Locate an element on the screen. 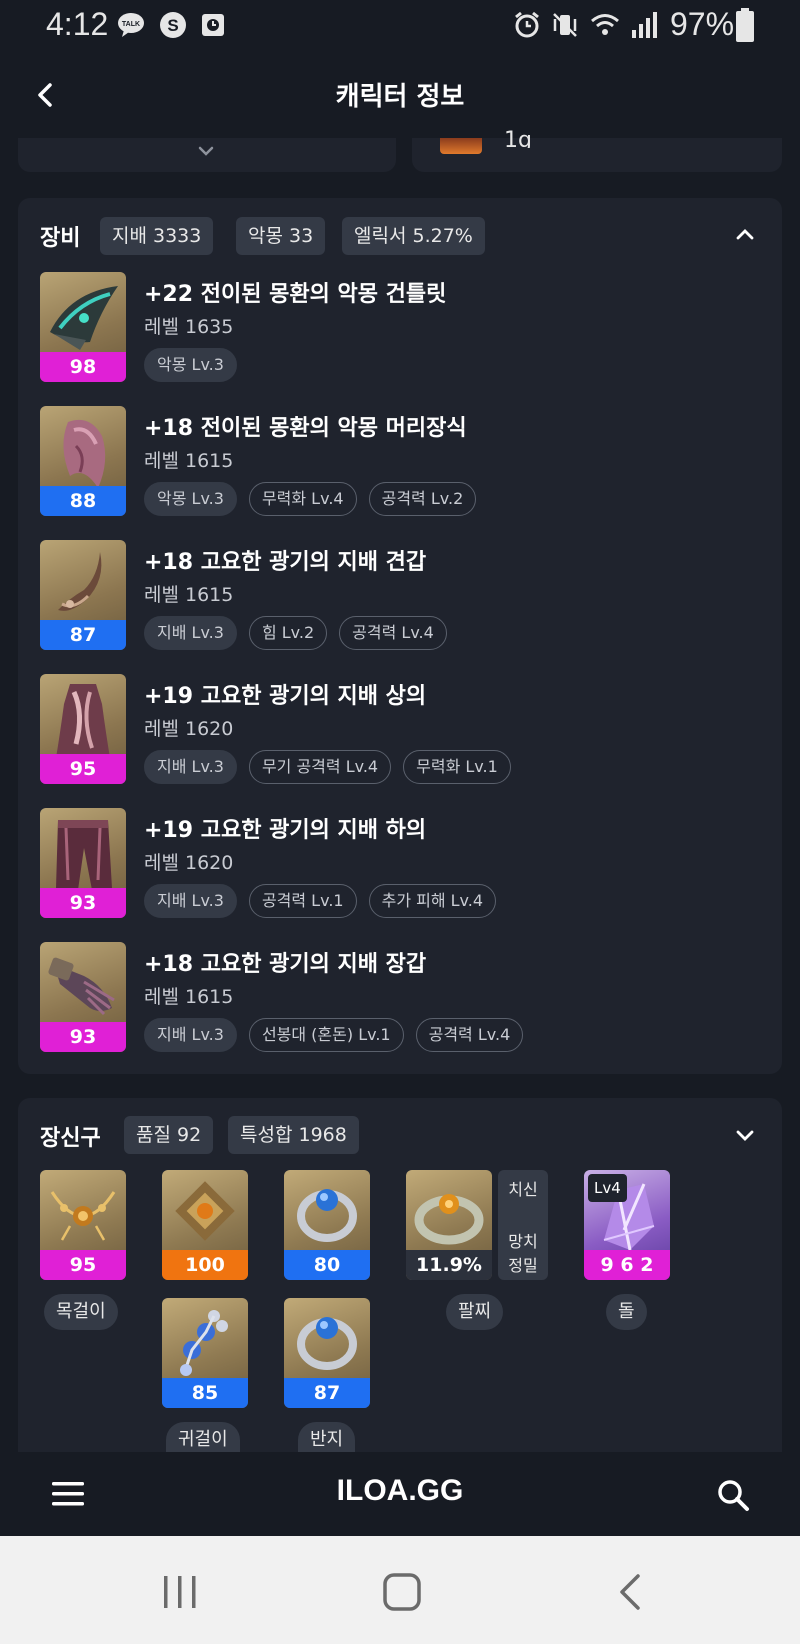  wifi-icon is located at coordinates (605, 24).